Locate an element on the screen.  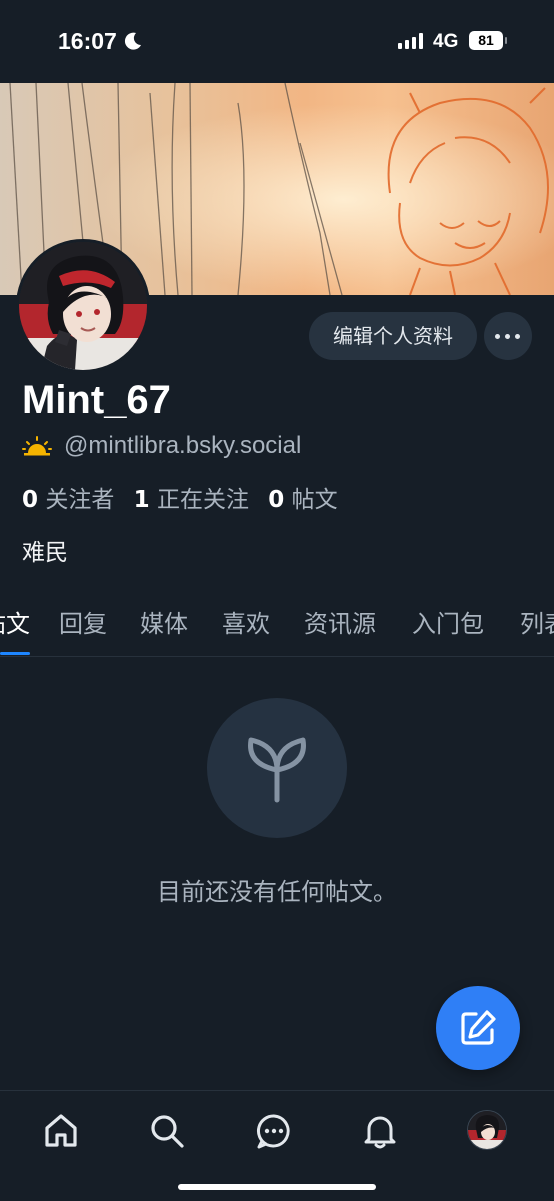
profile-tabs: 帖文 回复 媒体 喜欢 资讯源 入门包 列表 is located at coordinates (277, 628).